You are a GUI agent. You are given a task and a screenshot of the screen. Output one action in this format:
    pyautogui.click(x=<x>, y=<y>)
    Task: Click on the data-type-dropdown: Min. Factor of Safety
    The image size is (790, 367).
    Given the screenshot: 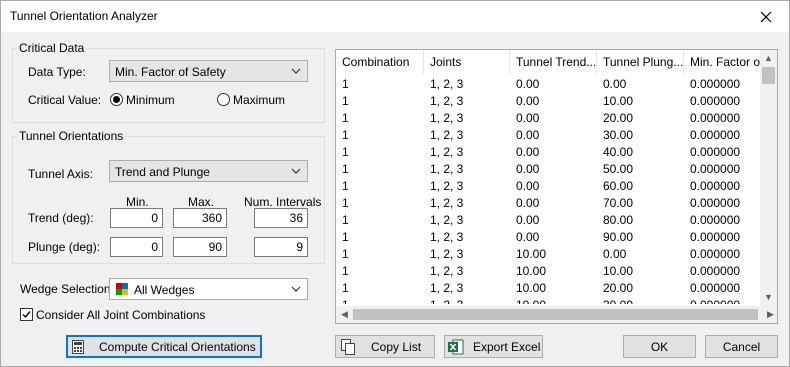 What is the action you would take?
    pyautogui.click(x=208, y=71)
    